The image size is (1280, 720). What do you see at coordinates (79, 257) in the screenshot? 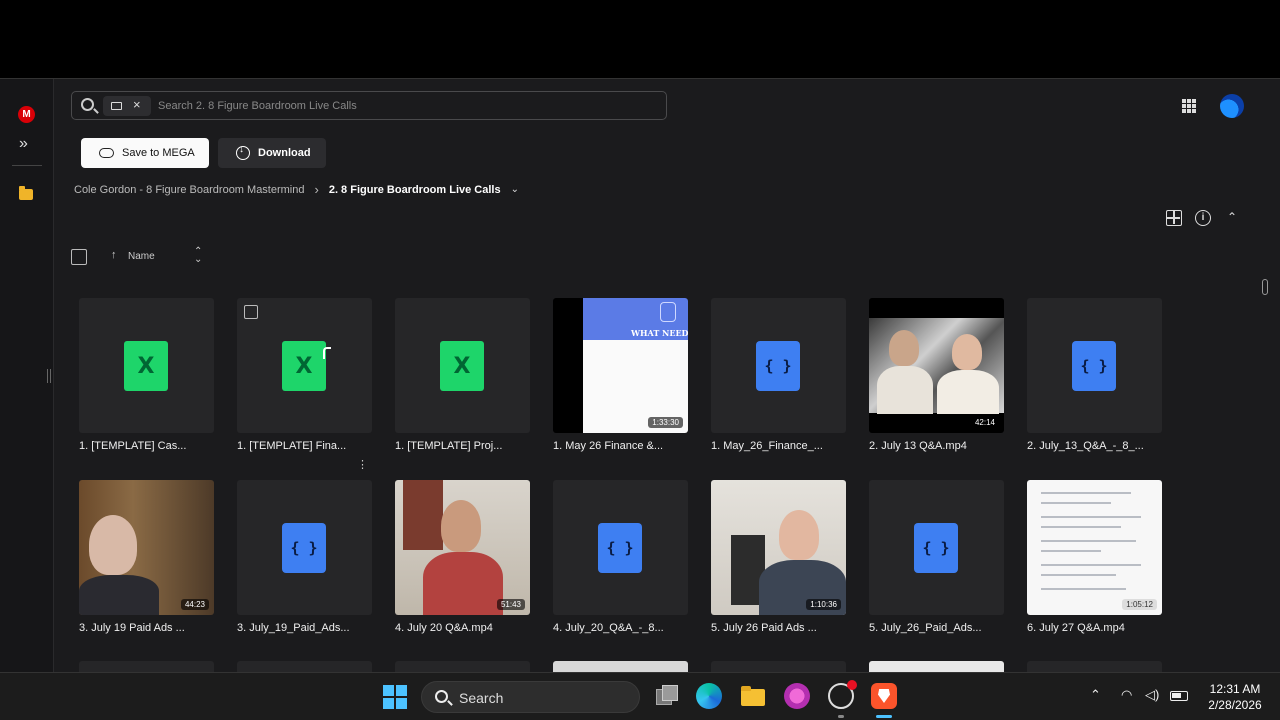
I see `select-all-checkbox` at bounding box center [79, 257].